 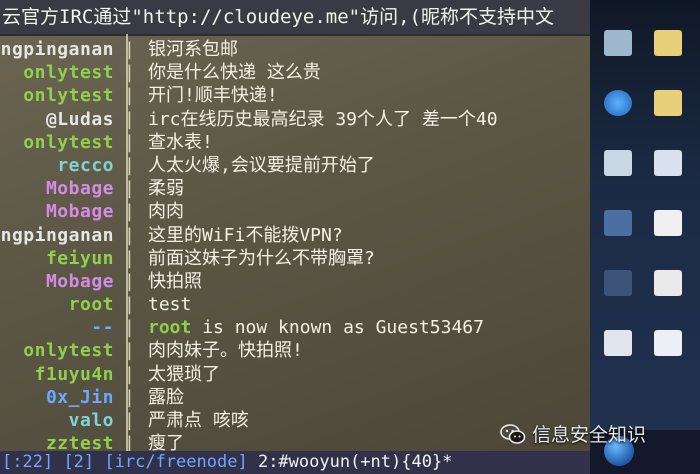 I want to click on chat-message-text: is now known as Guest53467, so click(x=337, y=328).